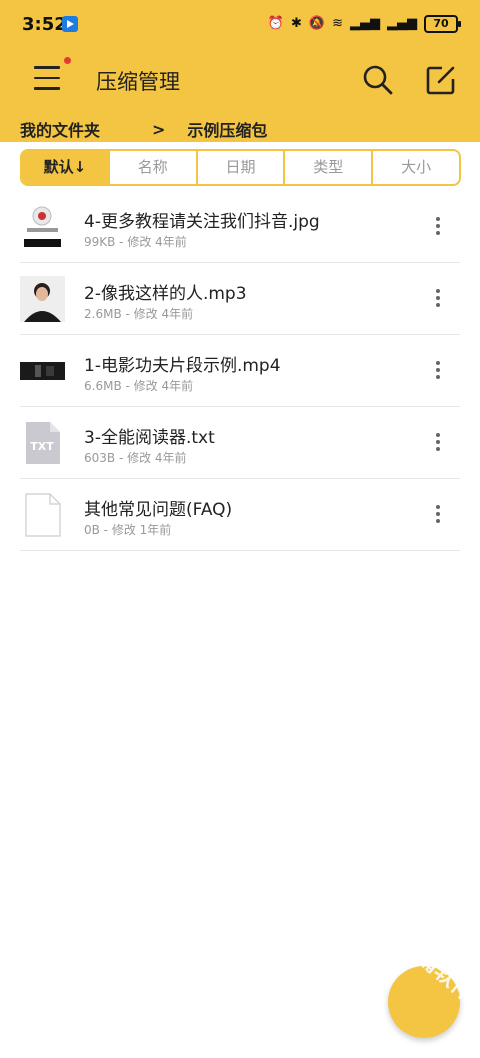  What do you see at coordinates (139, 386) in the screenshot?
I see `file-meta: 6.6MB - 修改 4年前` at bounding box center [139, 386].